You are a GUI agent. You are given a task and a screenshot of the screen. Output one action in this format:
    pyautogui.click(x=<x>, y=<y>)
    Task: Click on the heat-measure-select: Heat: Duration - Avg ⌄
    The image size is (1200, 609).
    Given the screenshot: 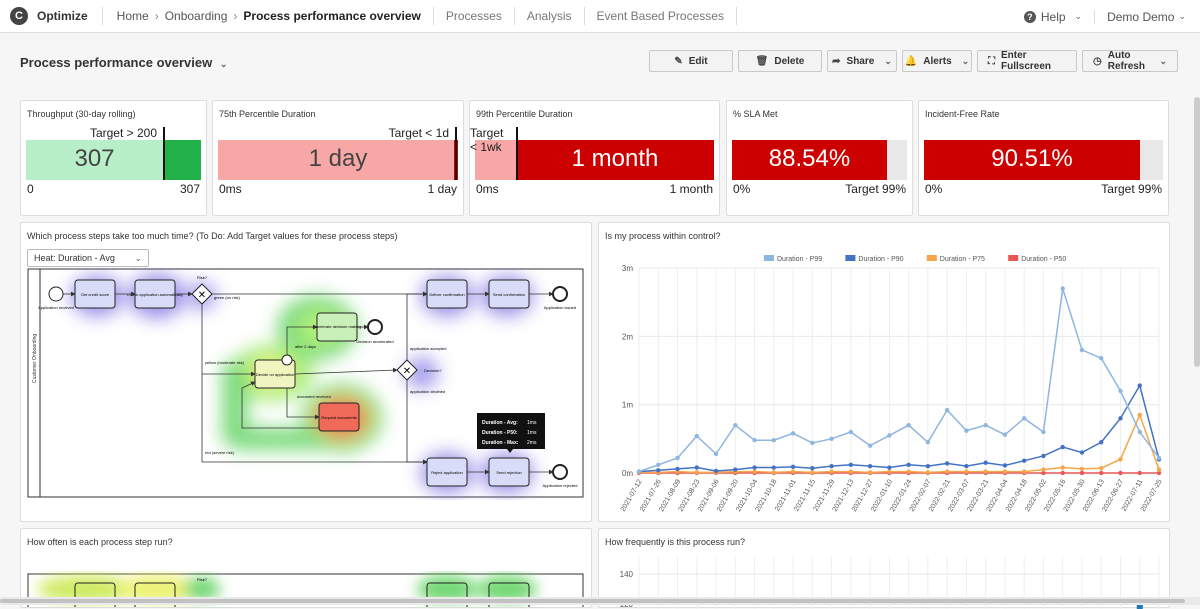 What is the action you would take?
    pyautogui.click(x=88, y=258)
    